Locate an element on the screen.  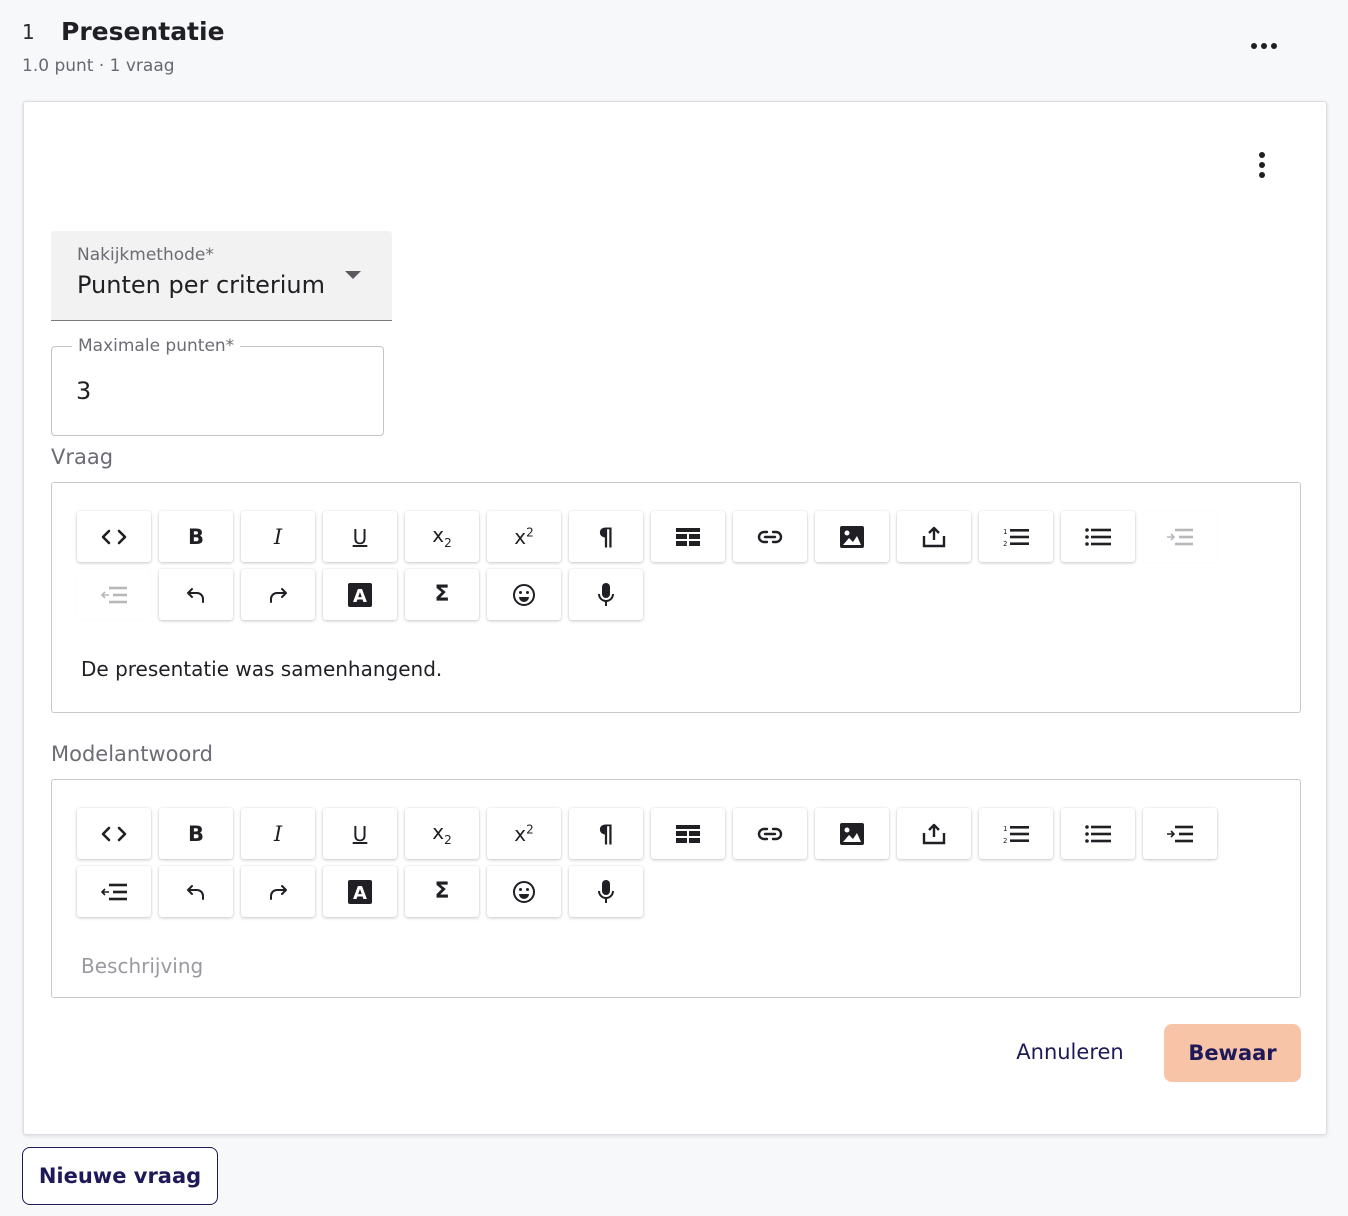
model-answer-content: Beschrijving is located at coordinates (671, 966).